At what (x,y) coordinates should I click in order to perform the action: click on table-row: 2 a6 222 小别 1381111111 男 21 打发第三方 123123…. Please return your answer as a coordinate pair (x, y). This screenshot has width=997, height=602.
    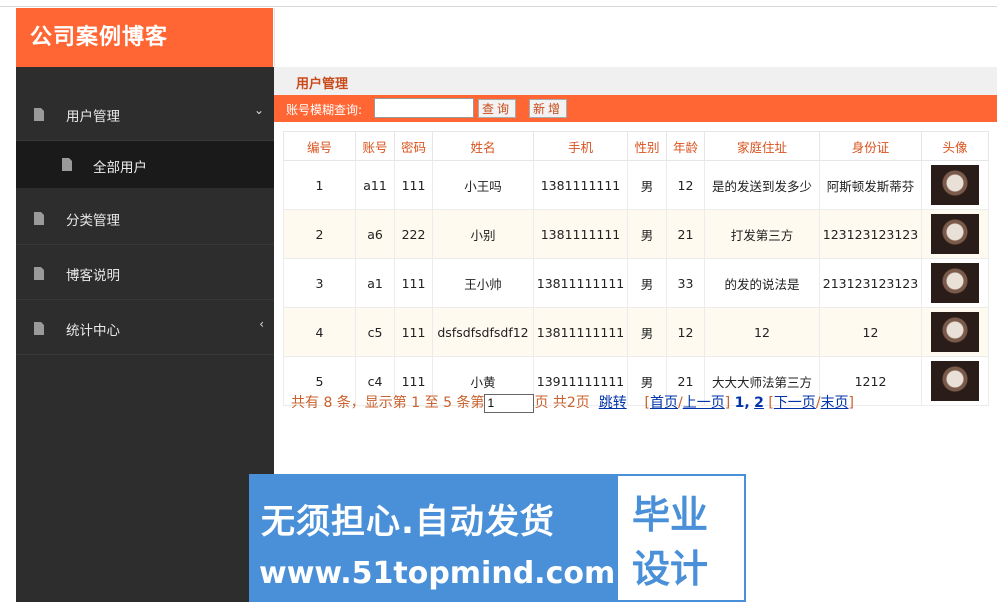
    Looking at the image, I should click on (636, 234).